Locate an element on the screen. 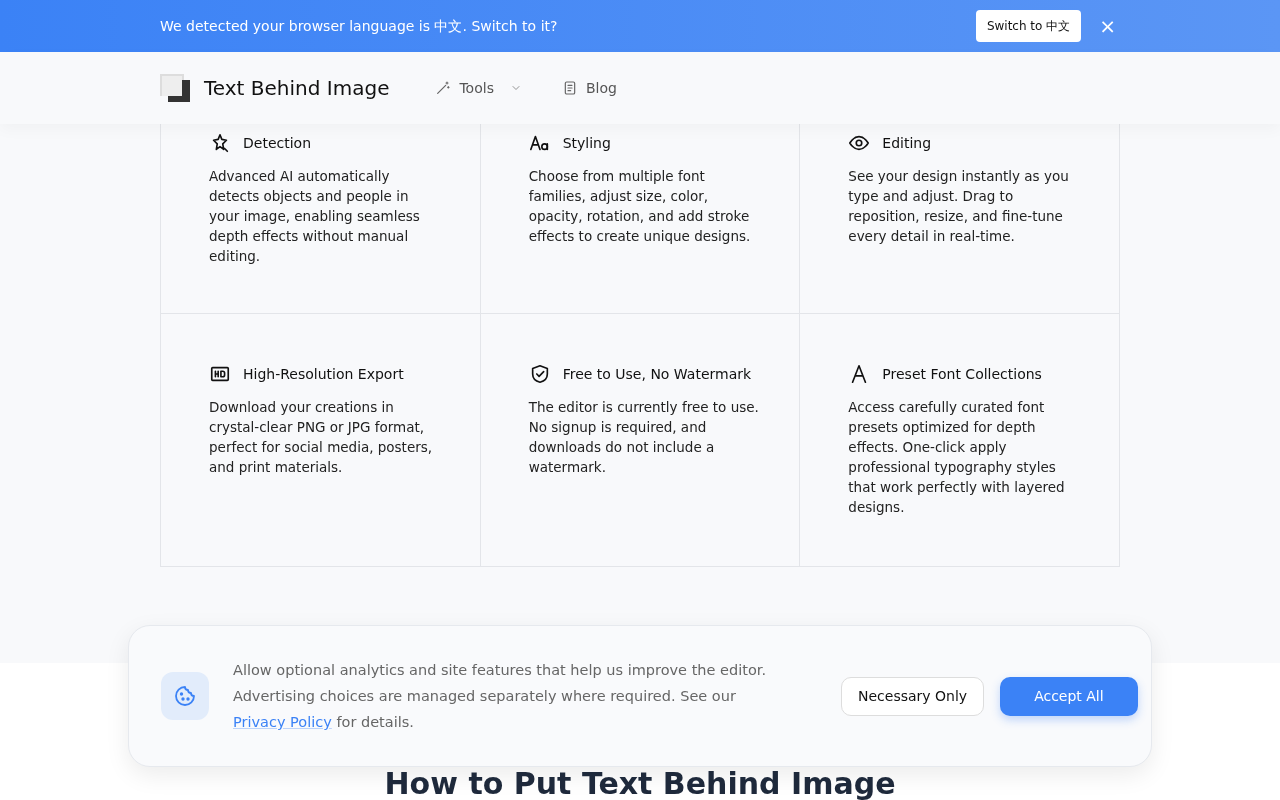 This screenshot has width=1280, height=800. feature-title: High-Resolution Export is located at coordinates (323, 374).